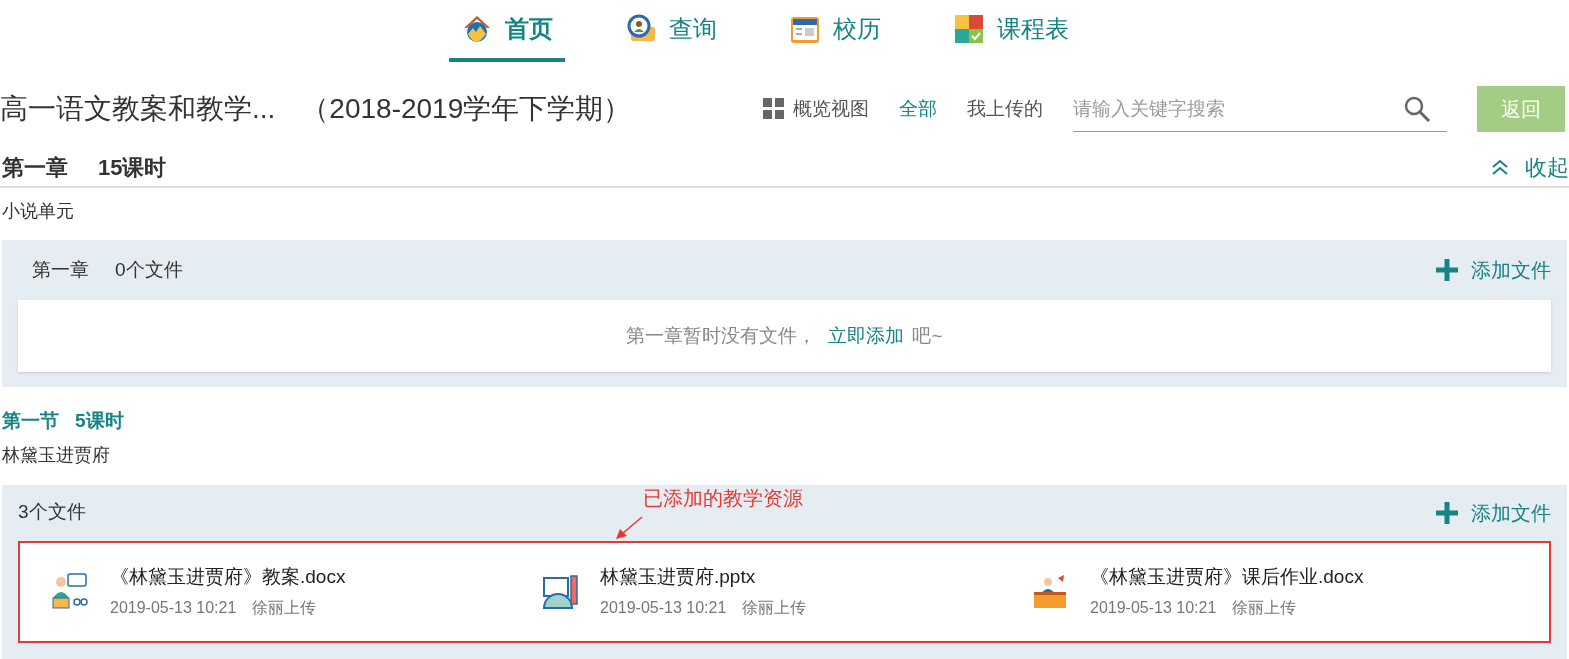 This screenshot has width=1569, height=659. Describe the element at coordinates (60, 269) in the screenshot. I see `panel-chapter-name: 第一章` at that location.